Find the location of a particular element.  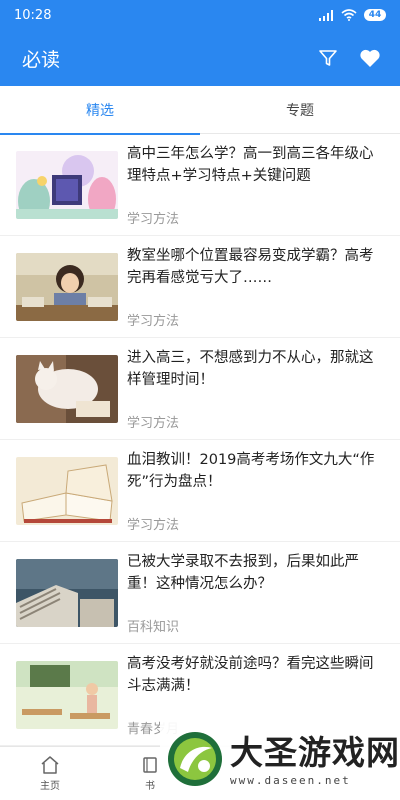

list-item: 血泪教训！2019高考考场作文九大“作死”行为盘点！ 学习方法 is located at coordinates (200, 491).